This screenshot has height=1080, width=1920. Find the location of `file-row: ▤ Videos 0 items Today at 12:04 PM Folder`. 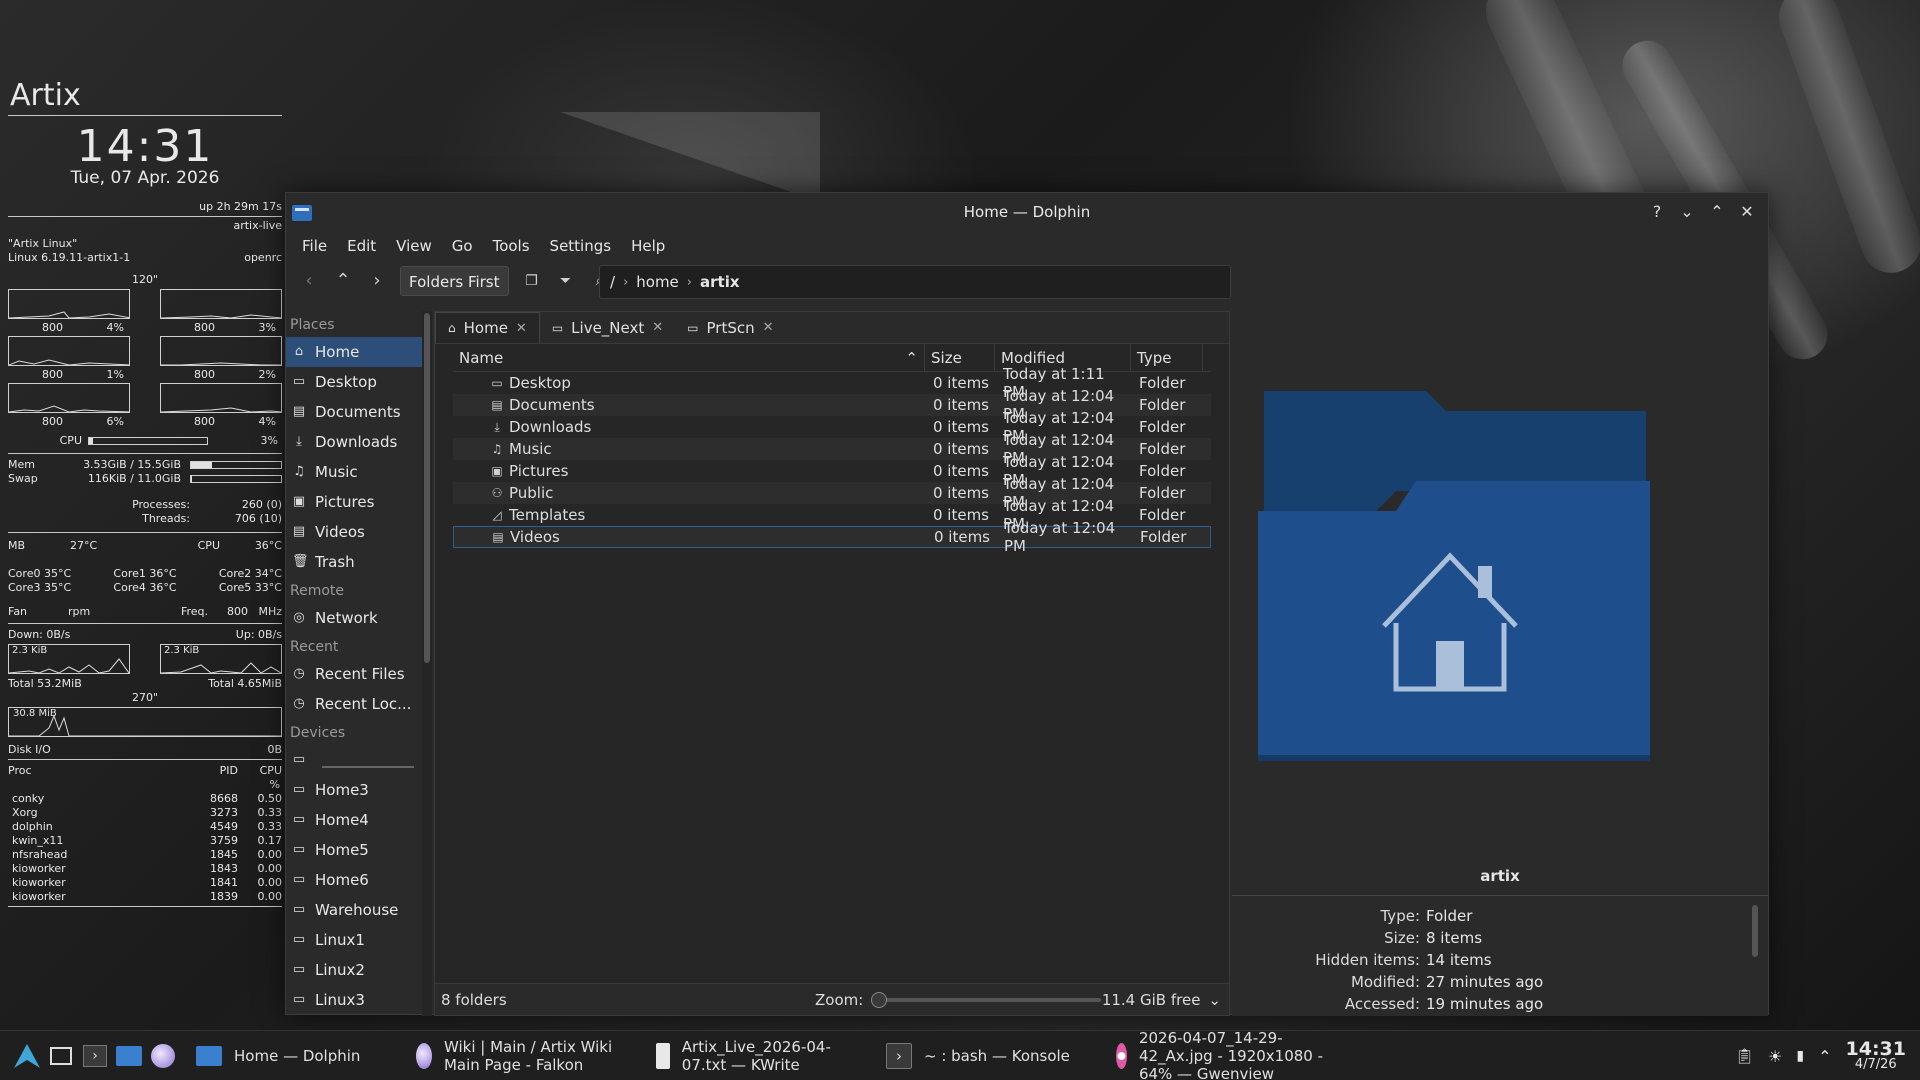

file-row: ▤ Videos 0 items Today at 12:04 PM Folder is located at coordinates (832, 537).